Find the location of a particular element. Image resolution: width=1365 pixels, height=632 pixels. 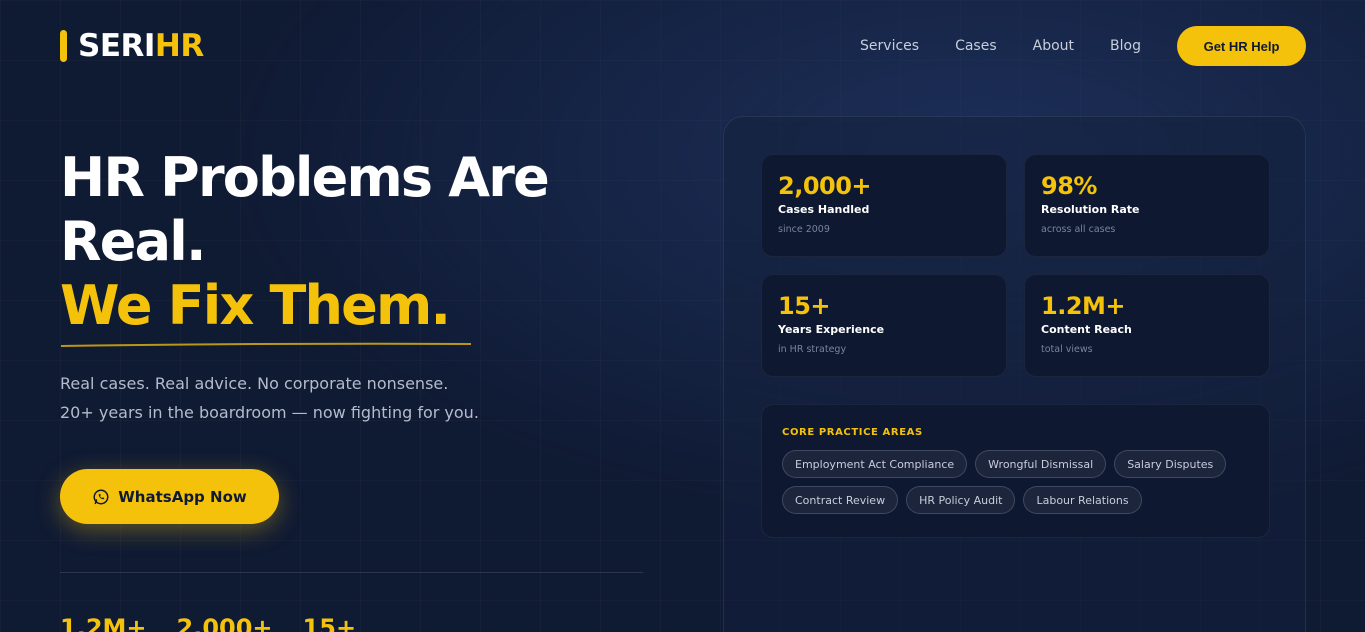

main-nav: Services Cases About Blog Get HR Help is located at coordinates (1083, 46).